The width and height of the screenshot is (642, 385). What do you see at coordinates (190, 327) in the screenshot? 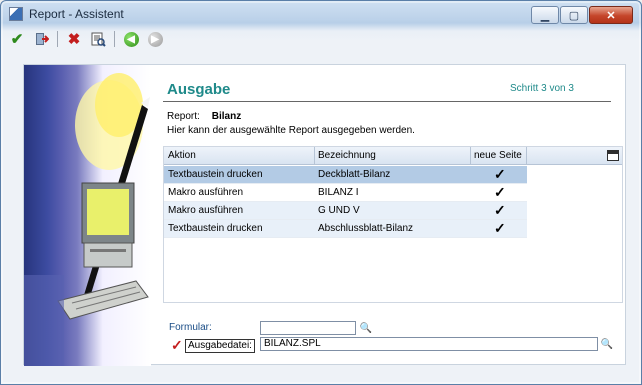
I see `formular-label: Formular:` at bounding box center [190, 327].